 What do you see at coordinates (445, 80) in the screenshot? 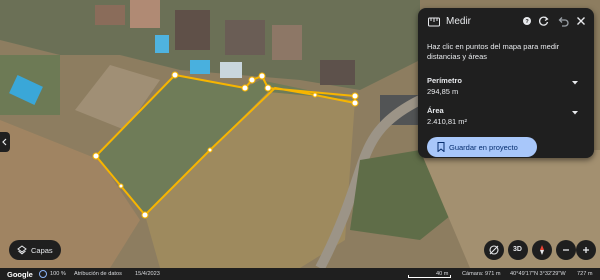
I see `perimeter-label: Perímetro` at bounding box center [445, 80].